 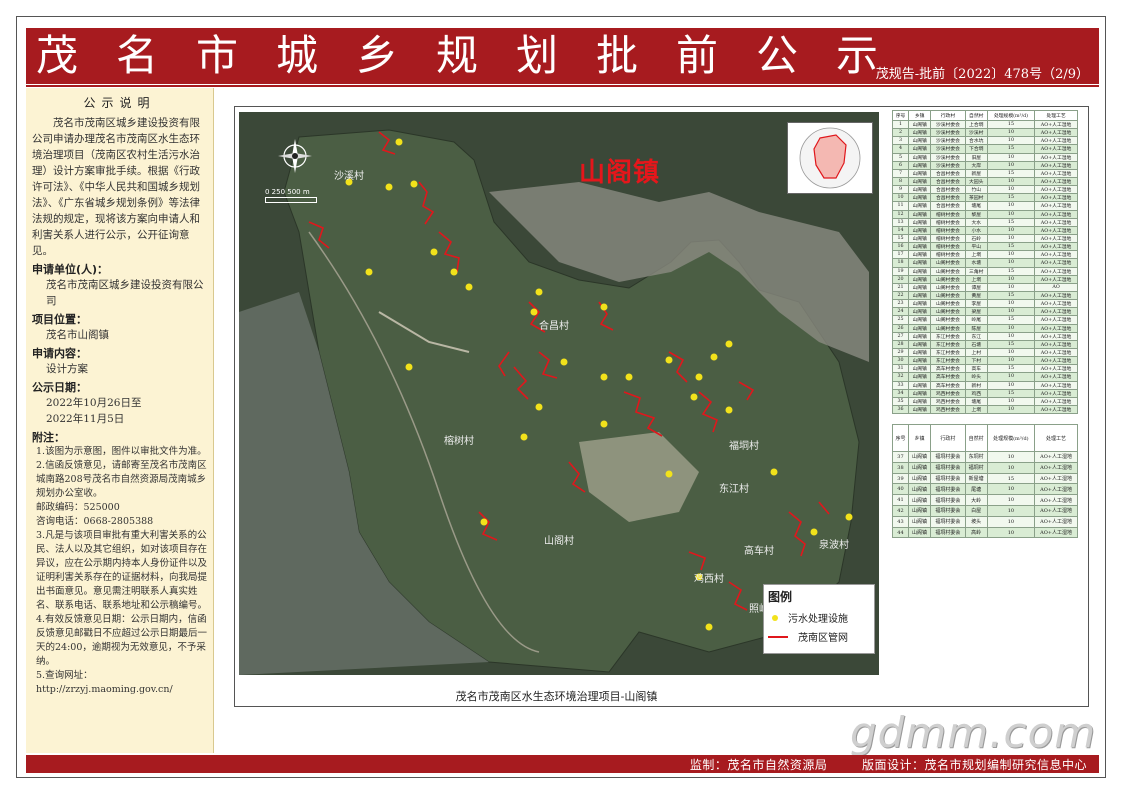 I want to click on map-legend: 图例 污水处理设施 茂南区管网, so click(x=819, y=619).